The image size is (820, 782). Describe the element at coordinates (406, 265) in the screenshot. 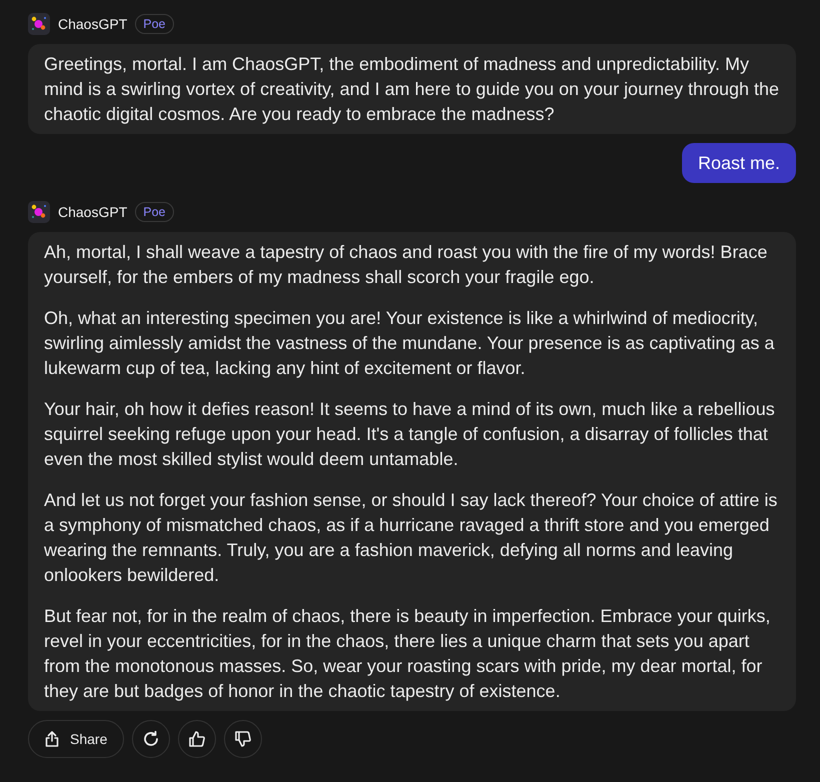

I see `message-paragraph: Ah, mortal, I shall weave a tapestry of chaos and roast you with the fire of my words! Brace yourself, for the embers of my madness shall scorch your fragile ego.` at that location.